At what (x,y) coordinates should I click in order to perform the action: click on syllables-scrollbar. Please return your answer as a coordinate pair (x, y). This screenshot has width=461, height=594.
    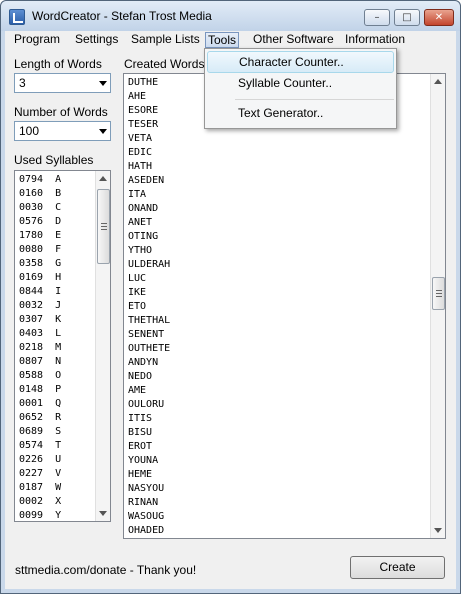
    Looking at the image, I should click on (102, 346).